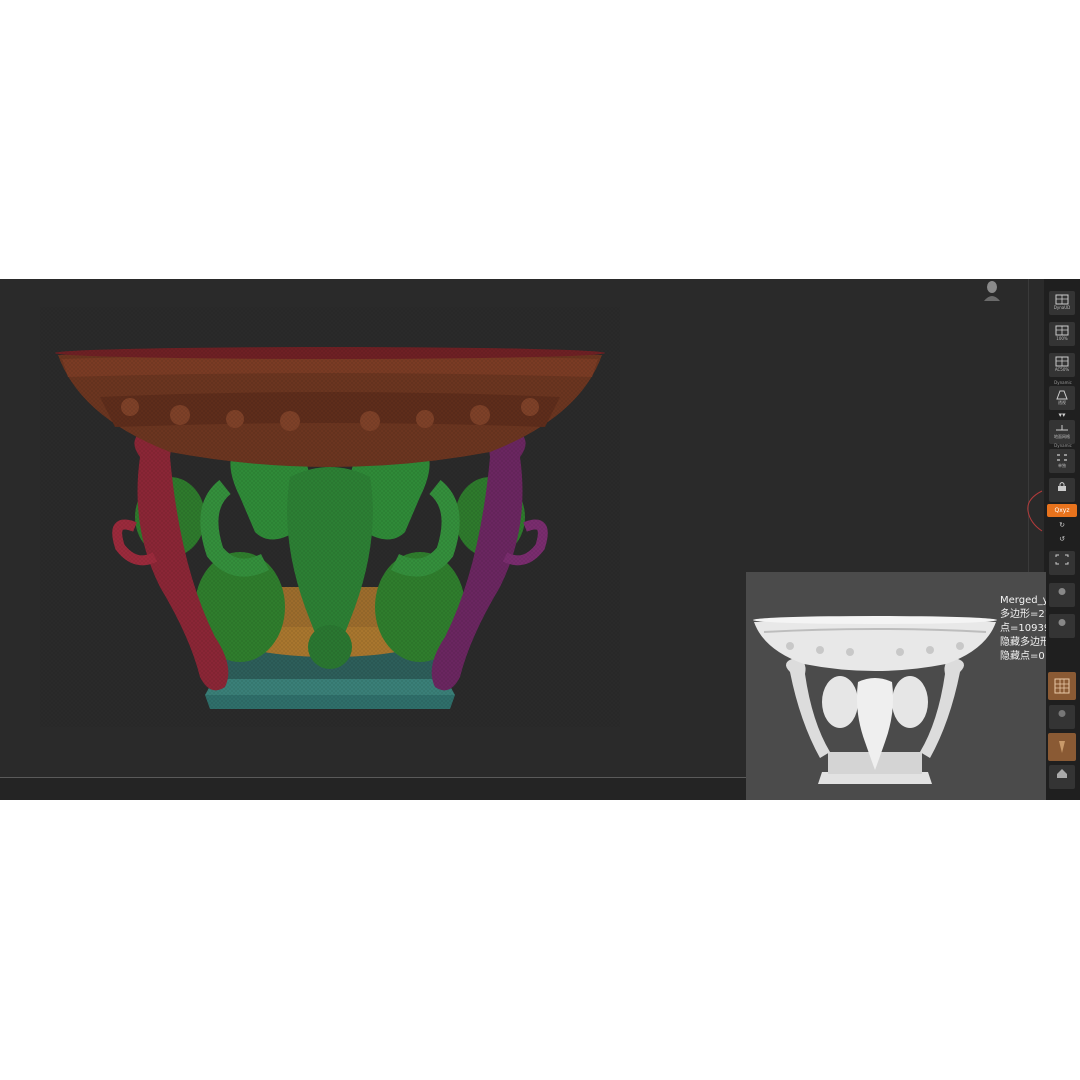 The width and height of the screenshot is (1080, 1080). What do you see at coordinates (1022, 656) in the screenshot?
I see `hidden-point-count: 隐藏点=0` at bounding box center [1022, 656].